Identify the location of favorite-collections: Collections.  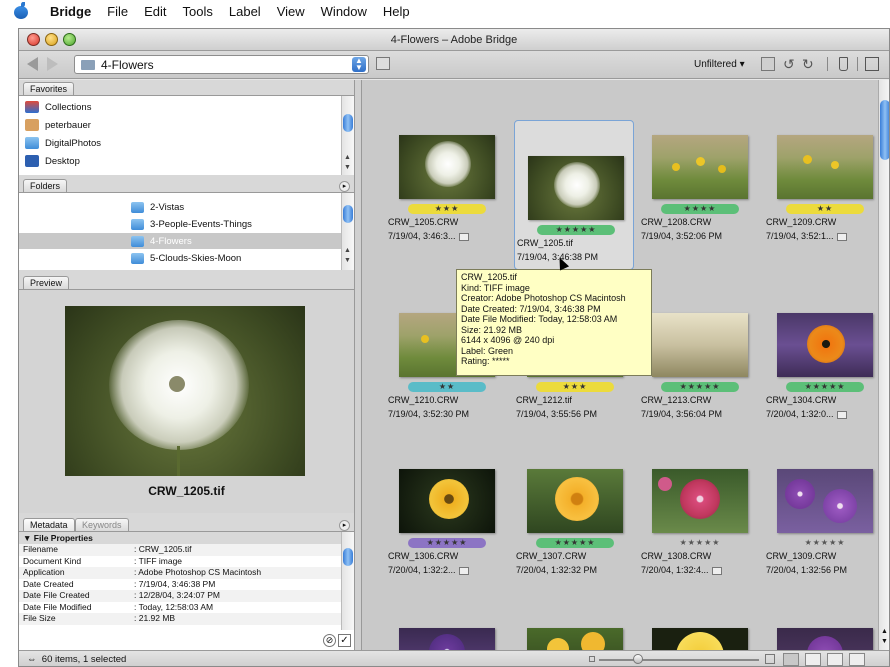
(58, 107).